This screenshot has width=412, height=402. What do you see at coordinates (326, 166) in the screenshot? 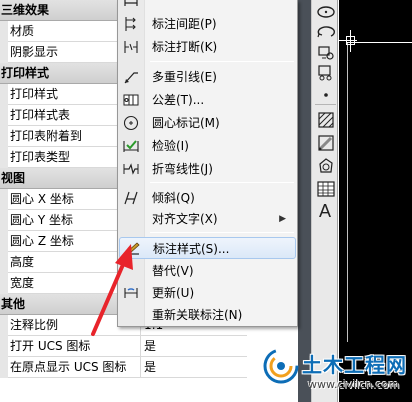
I see `region-icon` at bounding box center [326, 166].